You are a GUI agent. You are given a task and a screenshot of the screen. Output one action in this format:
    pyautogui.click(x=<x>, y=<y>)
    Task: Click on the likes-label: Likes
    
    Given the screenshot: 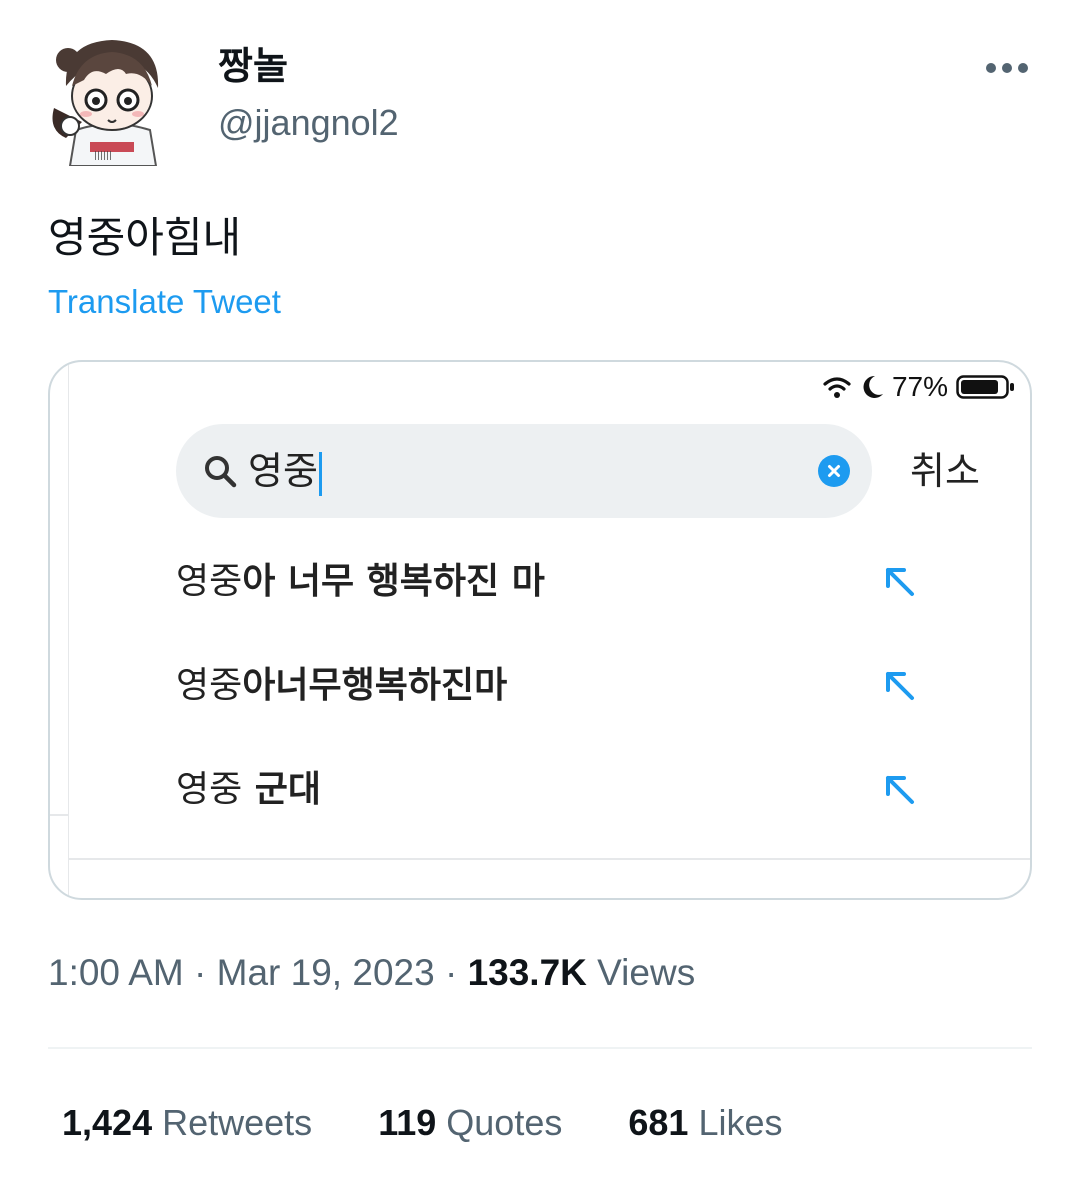 What is the action you would take?
    pyautogui.click(x=735, y=1122)
    